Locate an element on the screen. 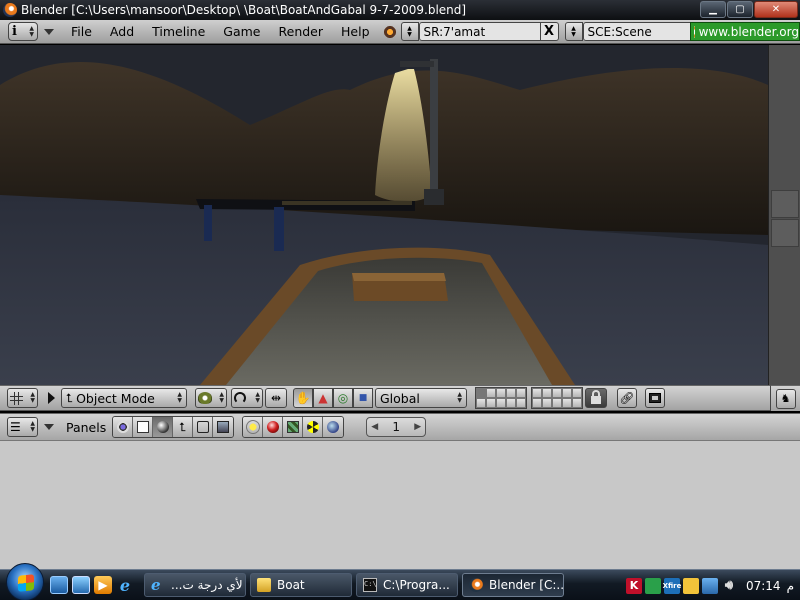 The image size is (800, 600). texture-button is located at coordinates (293, 427).